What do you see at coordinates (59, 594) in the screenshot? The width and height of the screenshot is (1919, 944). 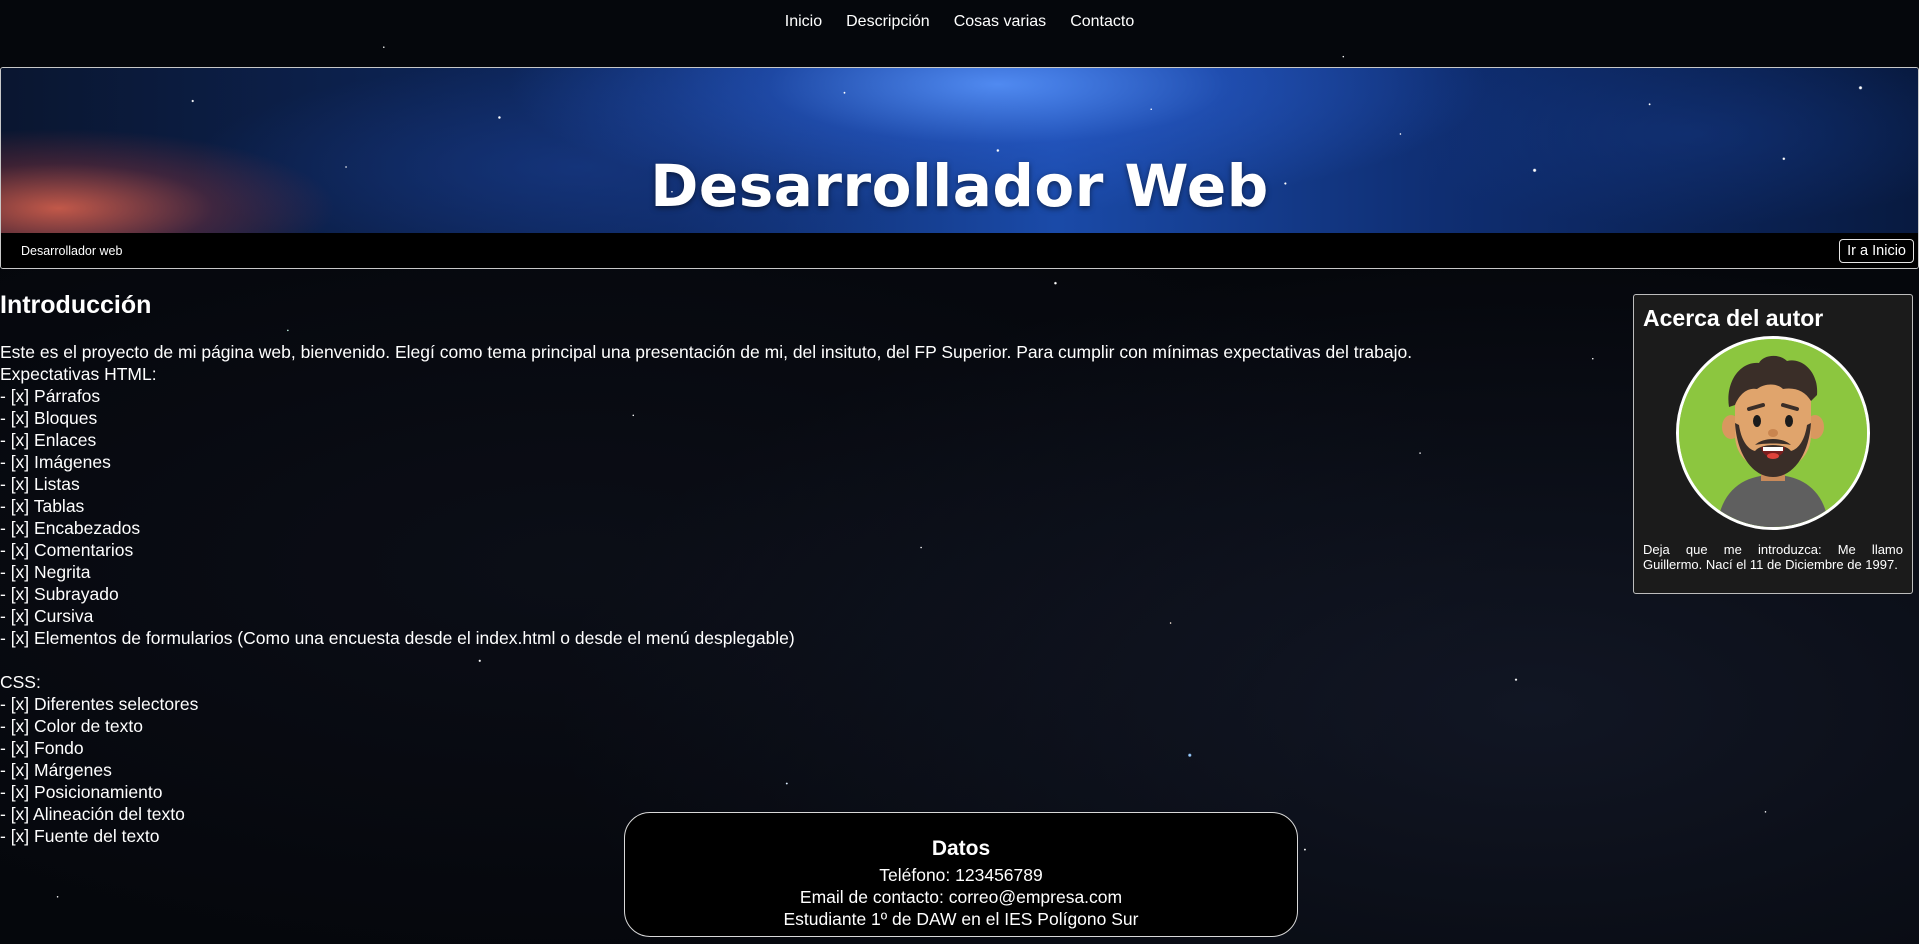 I see `list-item: - [x] Subrayado` at bounding box center [59, 594].